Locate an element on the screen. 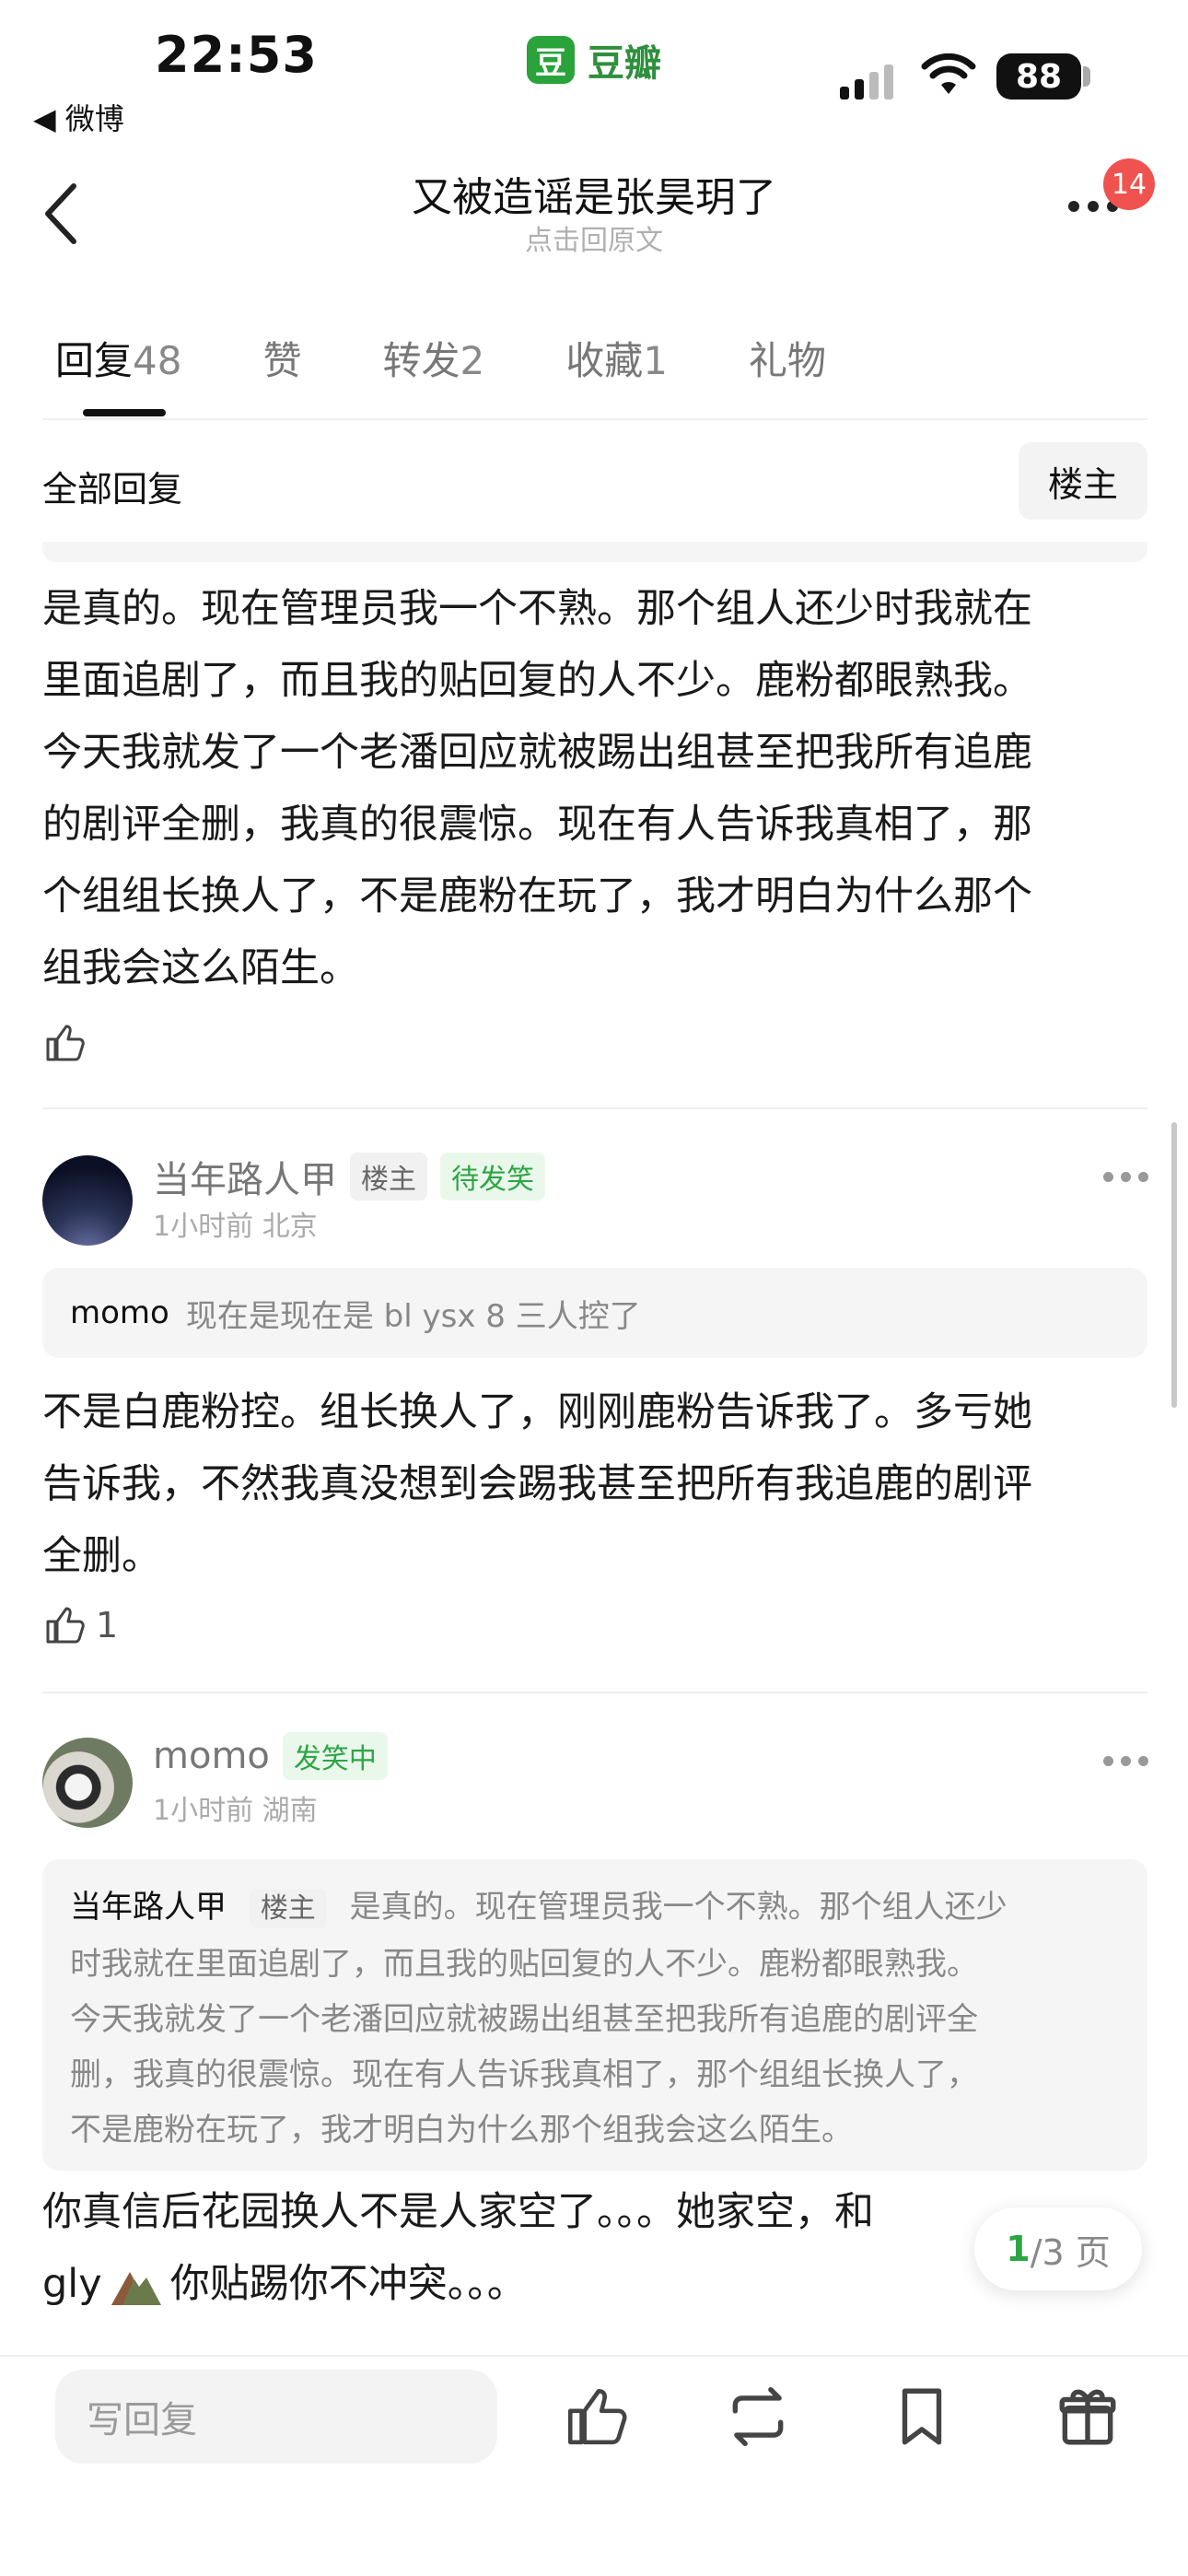  douban-logo-icon: 豆 is located at coordinates (551, 60).